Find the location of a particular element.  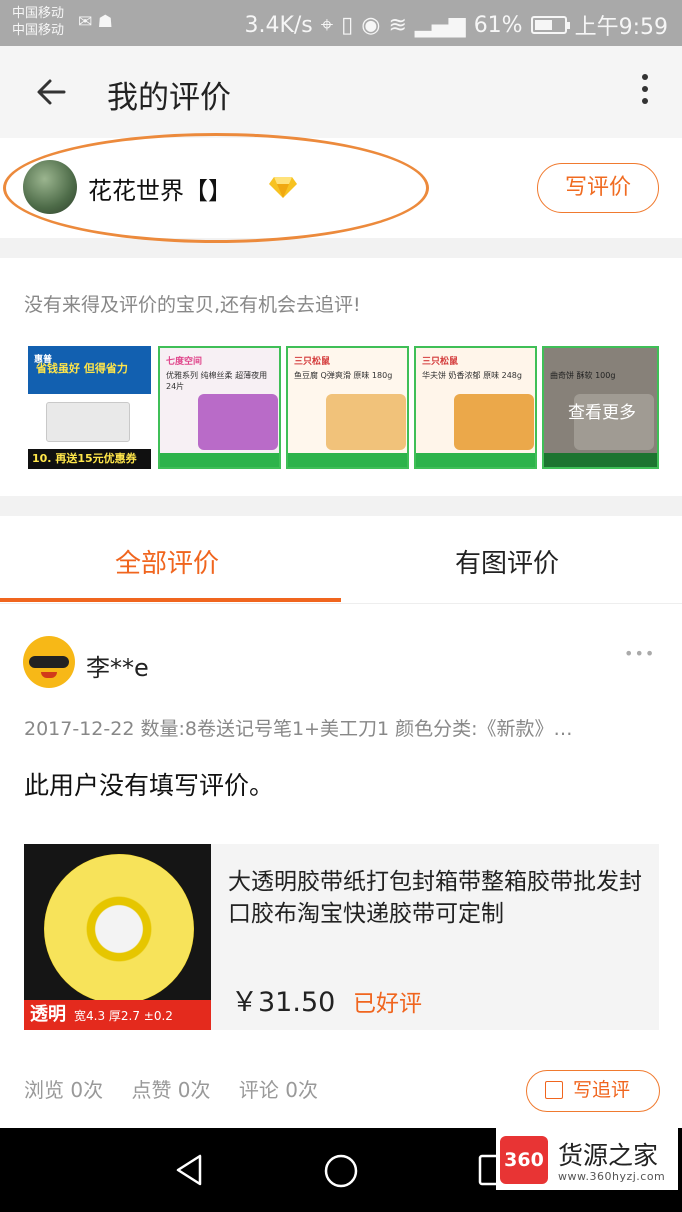

image-label-spec: 宽4.3 厚2.7 ±0.2 is located at coordinates (123, 1016).